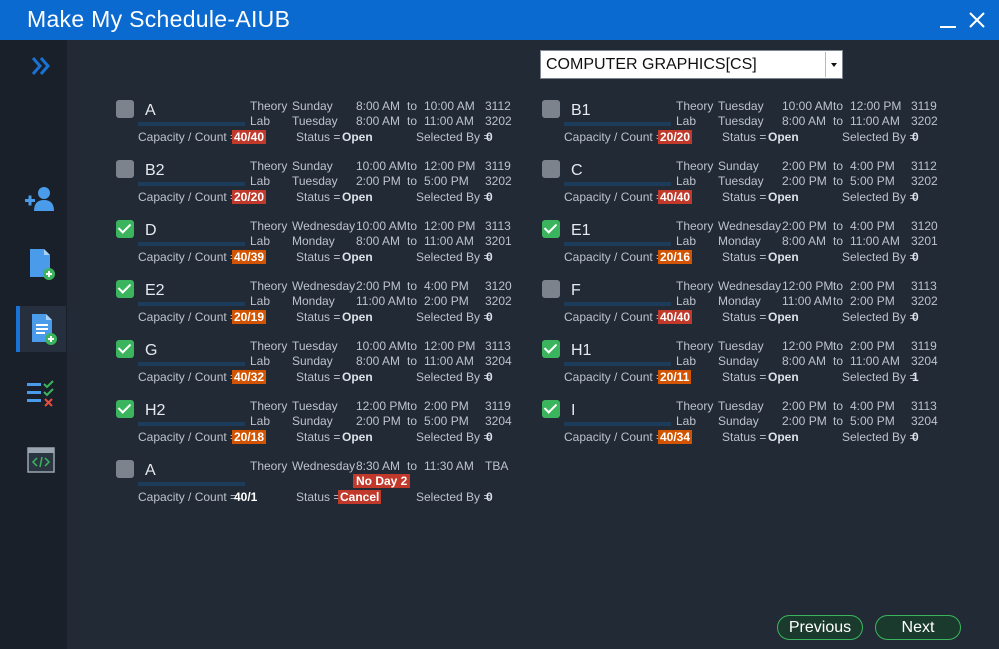 This screenshot has width=999, height=649. Describe the element at coordinates (924, 361) in the screenshot. I see `lab-room: 3204` at that location.